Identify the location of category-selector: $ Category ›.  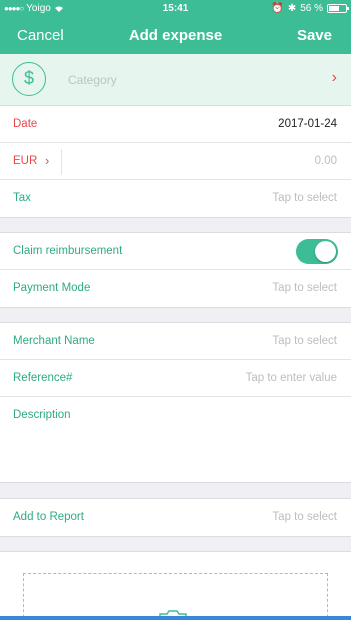
(175, 80).